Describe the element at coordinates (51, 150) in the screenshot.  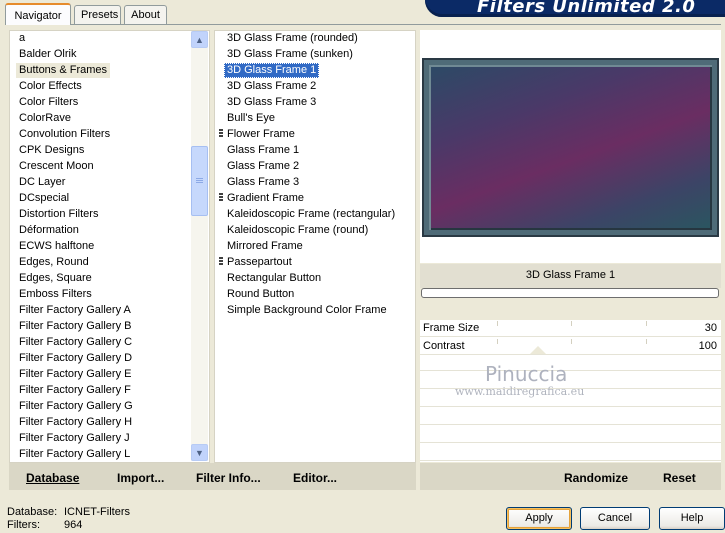
I see `category-item: CPK Designs` at that location.